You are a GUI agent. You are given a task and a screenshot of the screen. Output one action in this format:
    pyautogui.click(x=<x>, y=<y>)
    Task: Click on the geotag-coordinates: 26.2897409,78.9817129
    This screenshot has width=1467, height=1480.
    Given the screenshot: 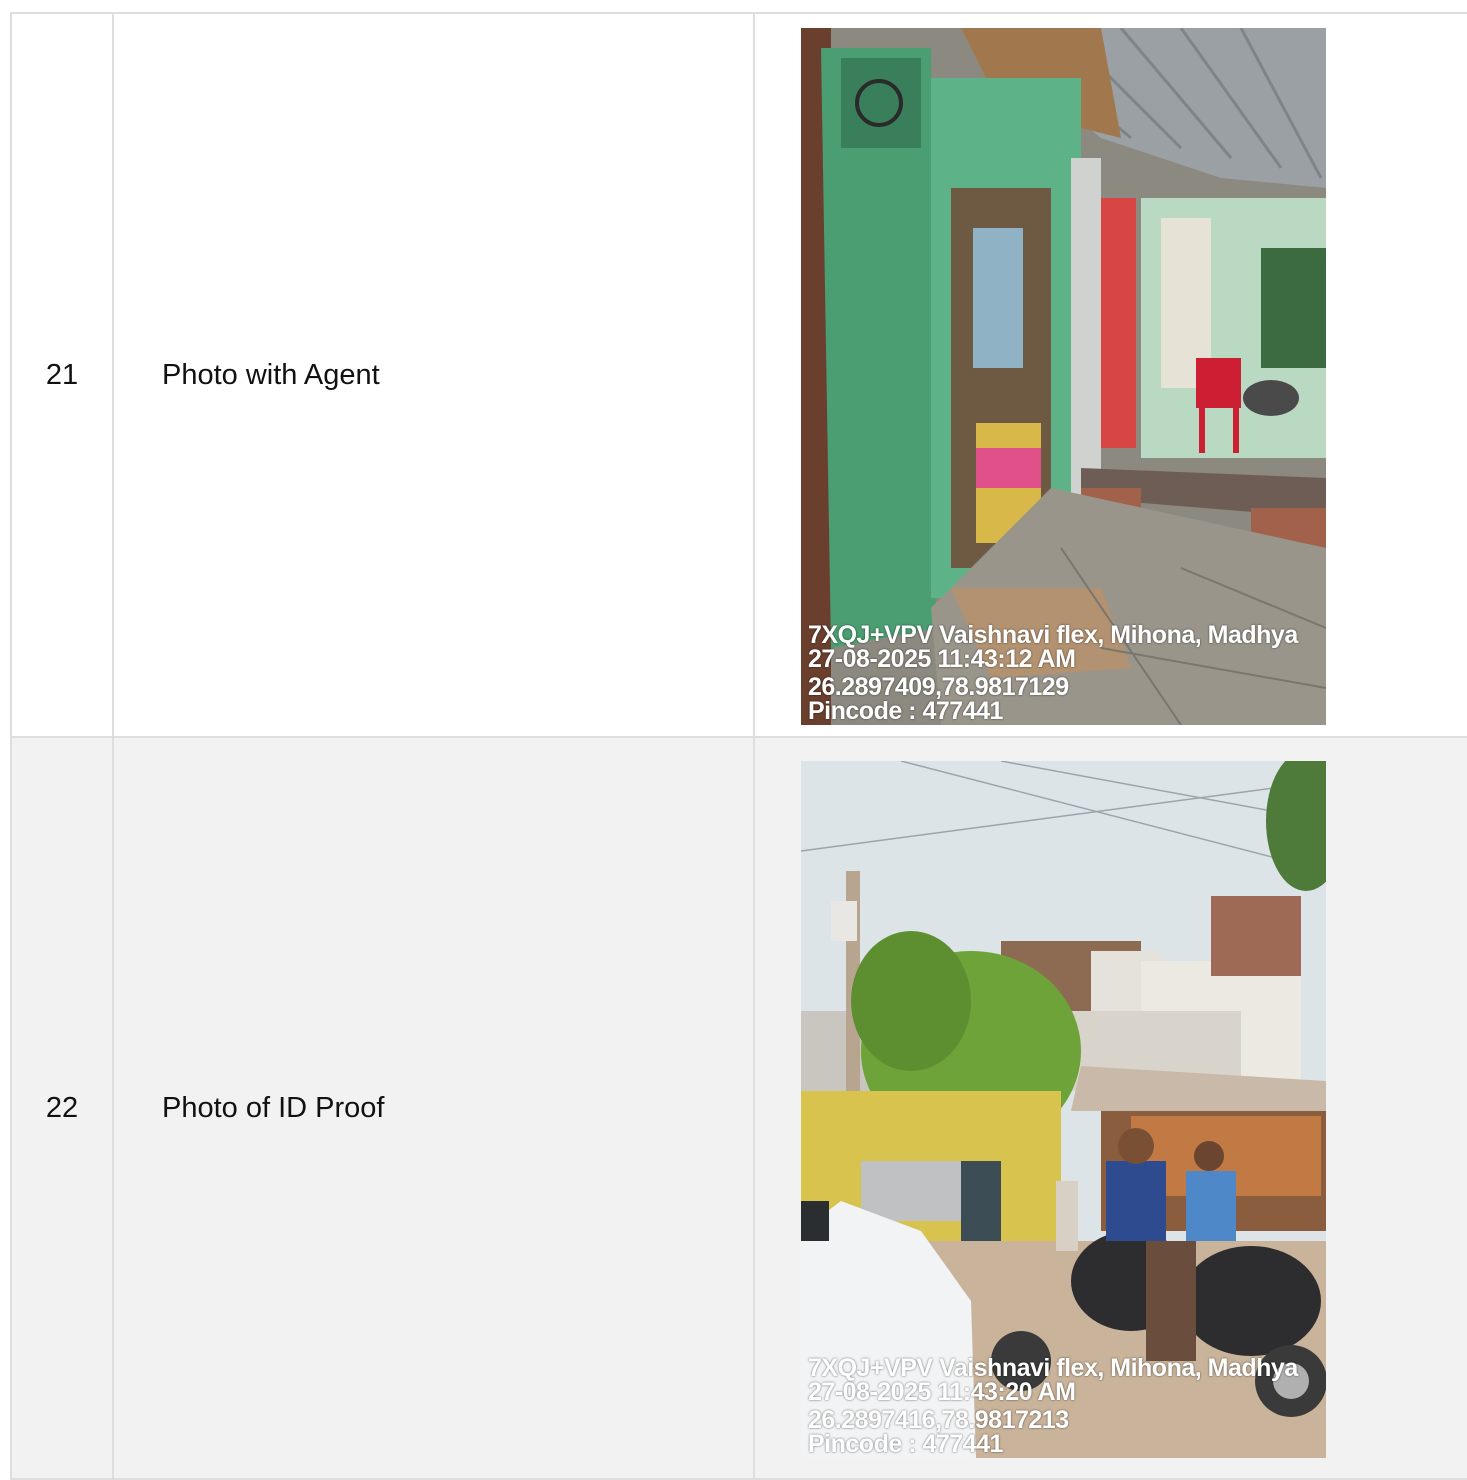 What is the action you would take?
    pyautogui.click(x=938, y=686)
    